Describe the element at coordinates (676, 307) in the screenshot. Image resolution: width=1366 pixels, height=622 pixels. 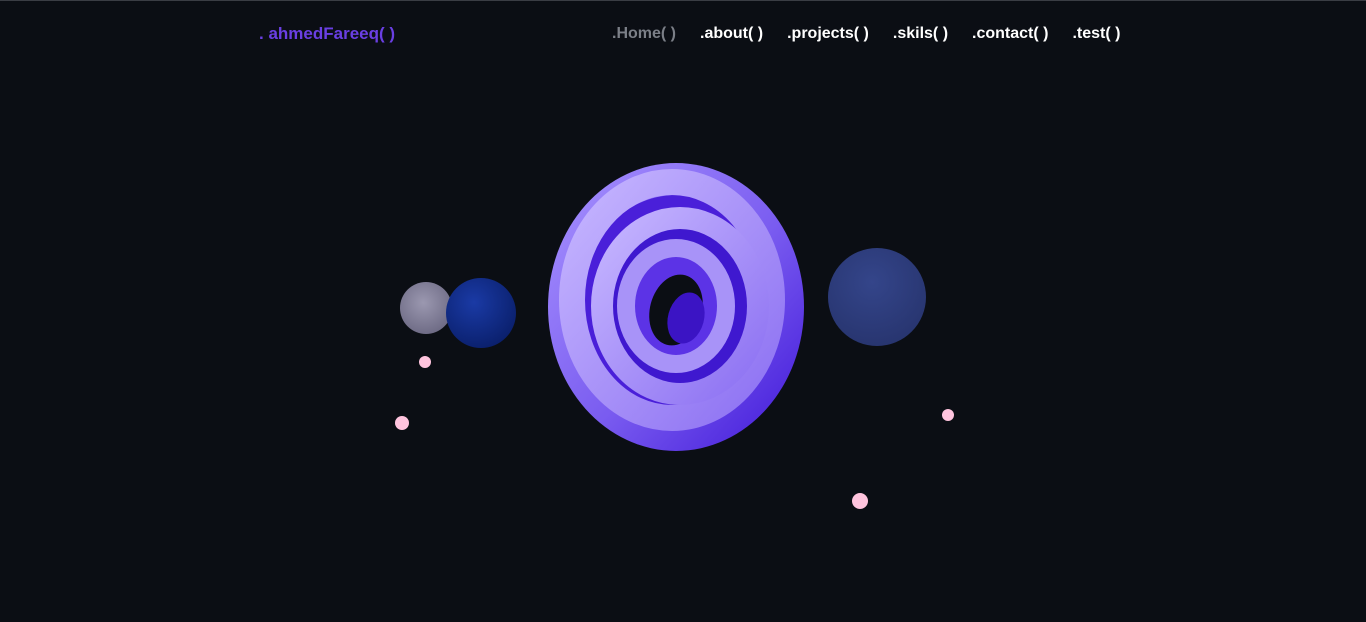
I see `spiral-torus` at that location.